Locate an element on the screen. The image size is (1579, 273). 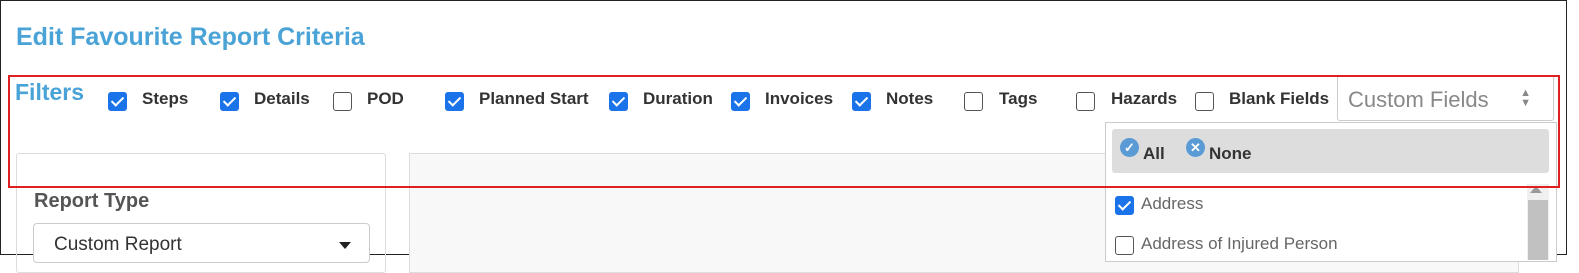
select-none-button: None is located at coordinates (1230, 154).